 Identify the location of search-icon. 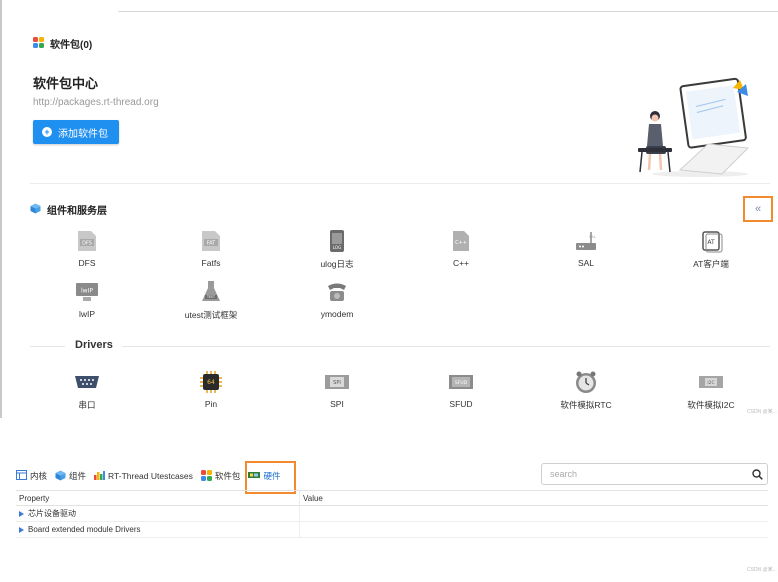
(757, 474).